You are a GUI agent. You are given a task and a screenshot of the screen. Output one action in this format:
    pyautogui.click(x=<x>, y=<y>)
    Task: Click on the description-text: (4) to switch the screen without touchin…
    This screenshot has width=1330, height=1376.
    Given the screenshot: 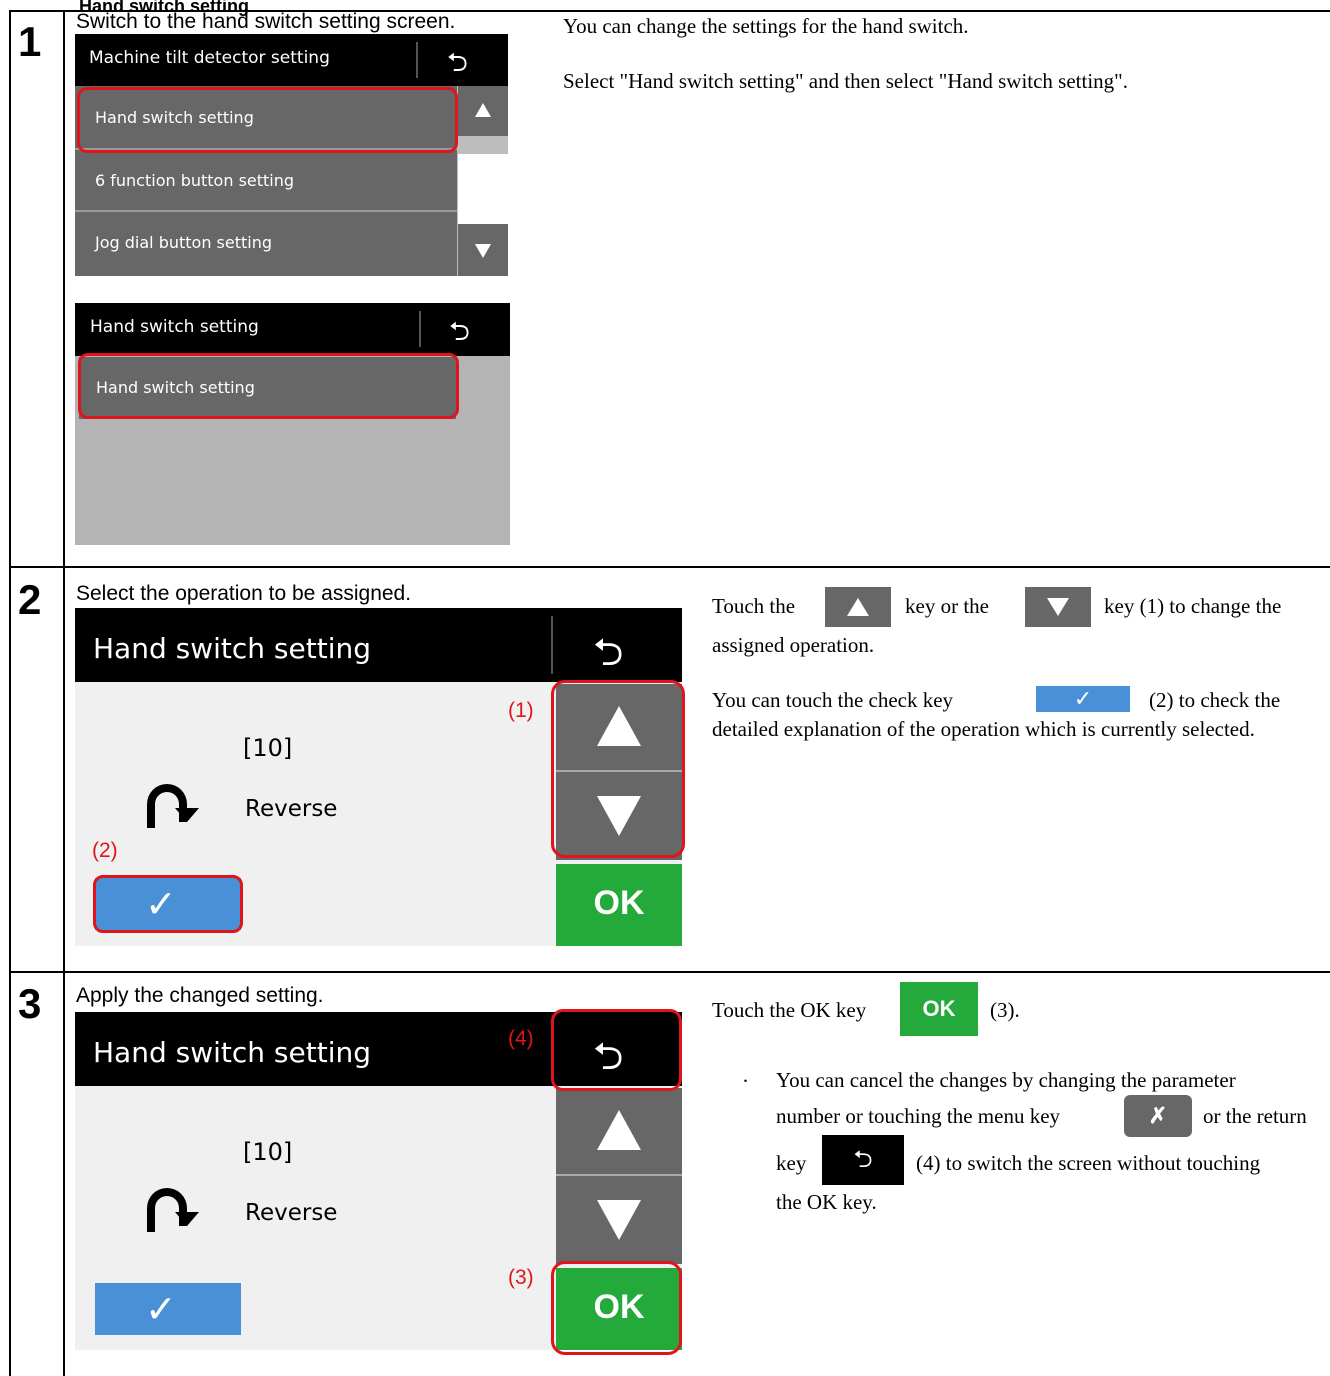 What is the action you would take?
    pyautogui.click(x=1088, y=1163)
    